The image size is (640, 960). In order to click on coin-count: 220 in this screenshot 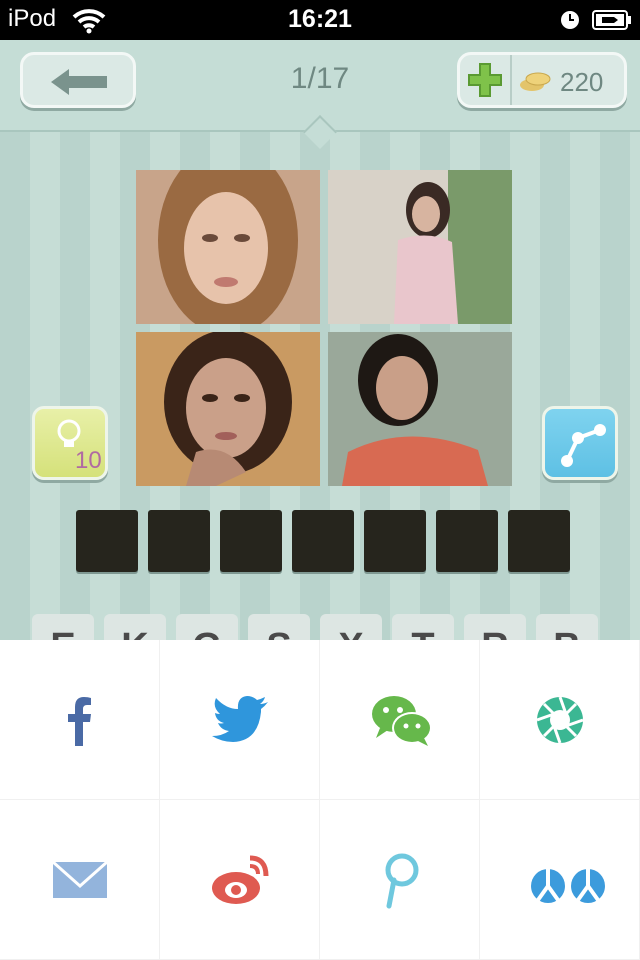, I will do `click(582, 82)`.